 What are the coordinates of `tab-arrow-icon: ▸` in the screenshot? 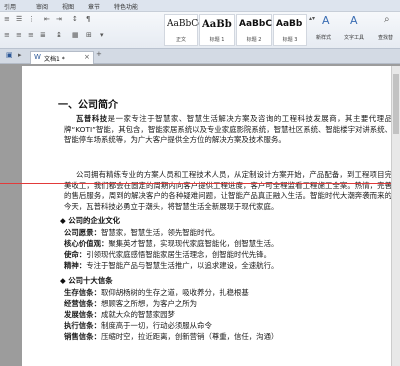 It's located at (20, 55).